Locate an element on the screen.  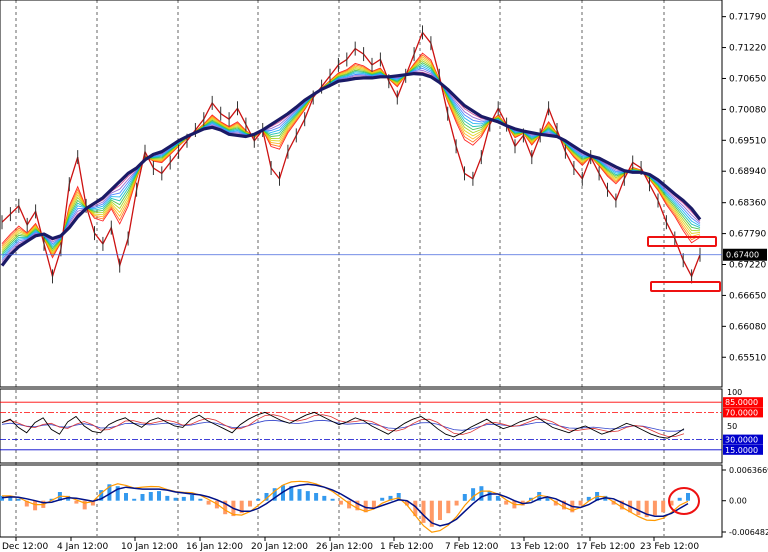
price-tick-label-7: 0.67790 is located at coordinates (747, 235).